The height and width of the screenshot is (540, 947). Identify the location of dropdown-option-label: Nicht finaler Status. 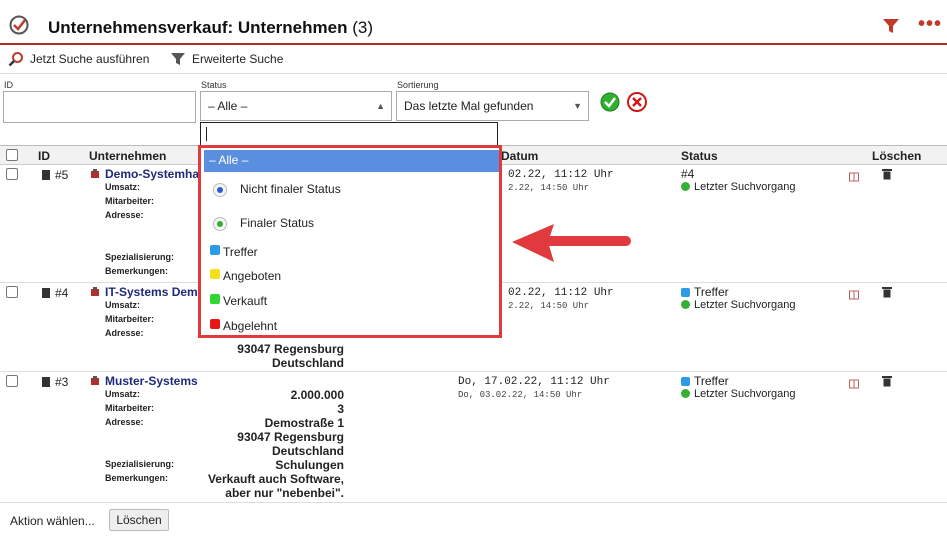
(290, 189).